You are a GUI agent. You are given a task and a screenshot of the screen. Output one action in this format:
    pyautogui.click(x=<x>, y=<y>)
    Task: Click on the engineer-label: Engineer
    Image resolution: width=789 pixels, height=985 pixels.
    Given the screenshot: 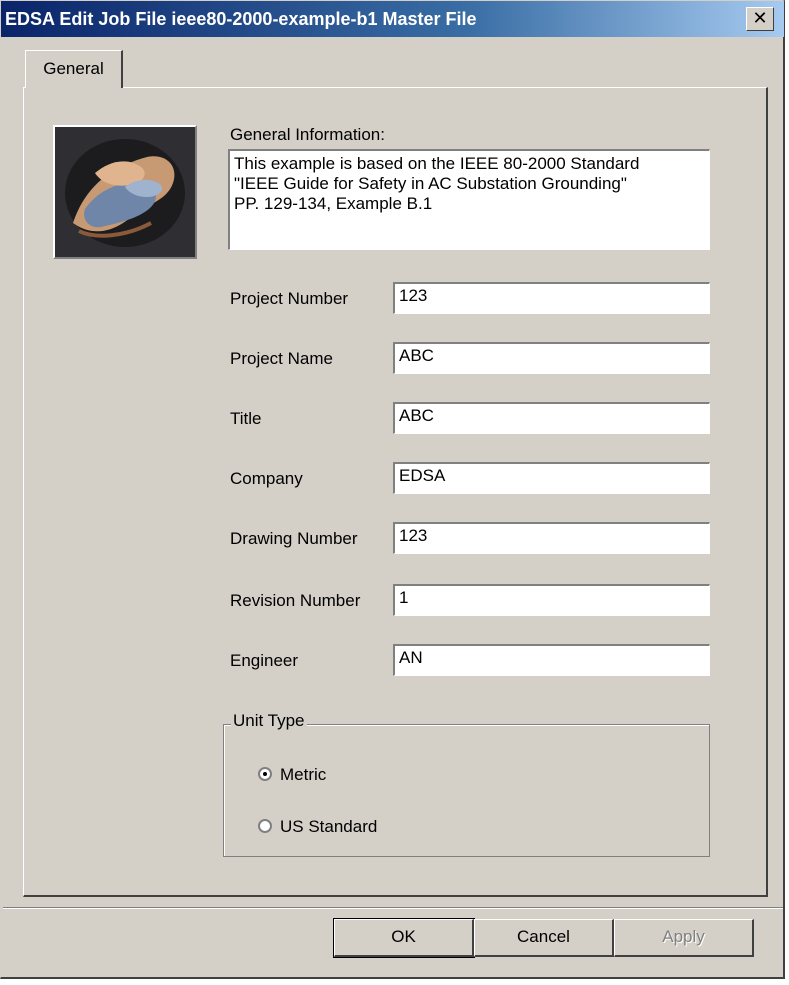 What is the action you would take?
    pyautogui.click(x=264, y=660)
    